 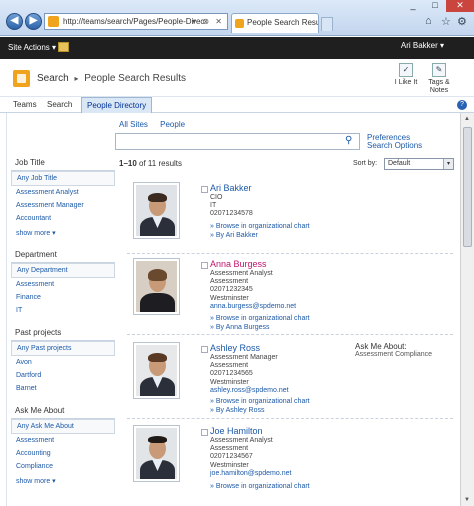 What do you see at coordinates (21, 78) in the screenshot?
I see `site-logo-icon` at bounding box center [21, 78].